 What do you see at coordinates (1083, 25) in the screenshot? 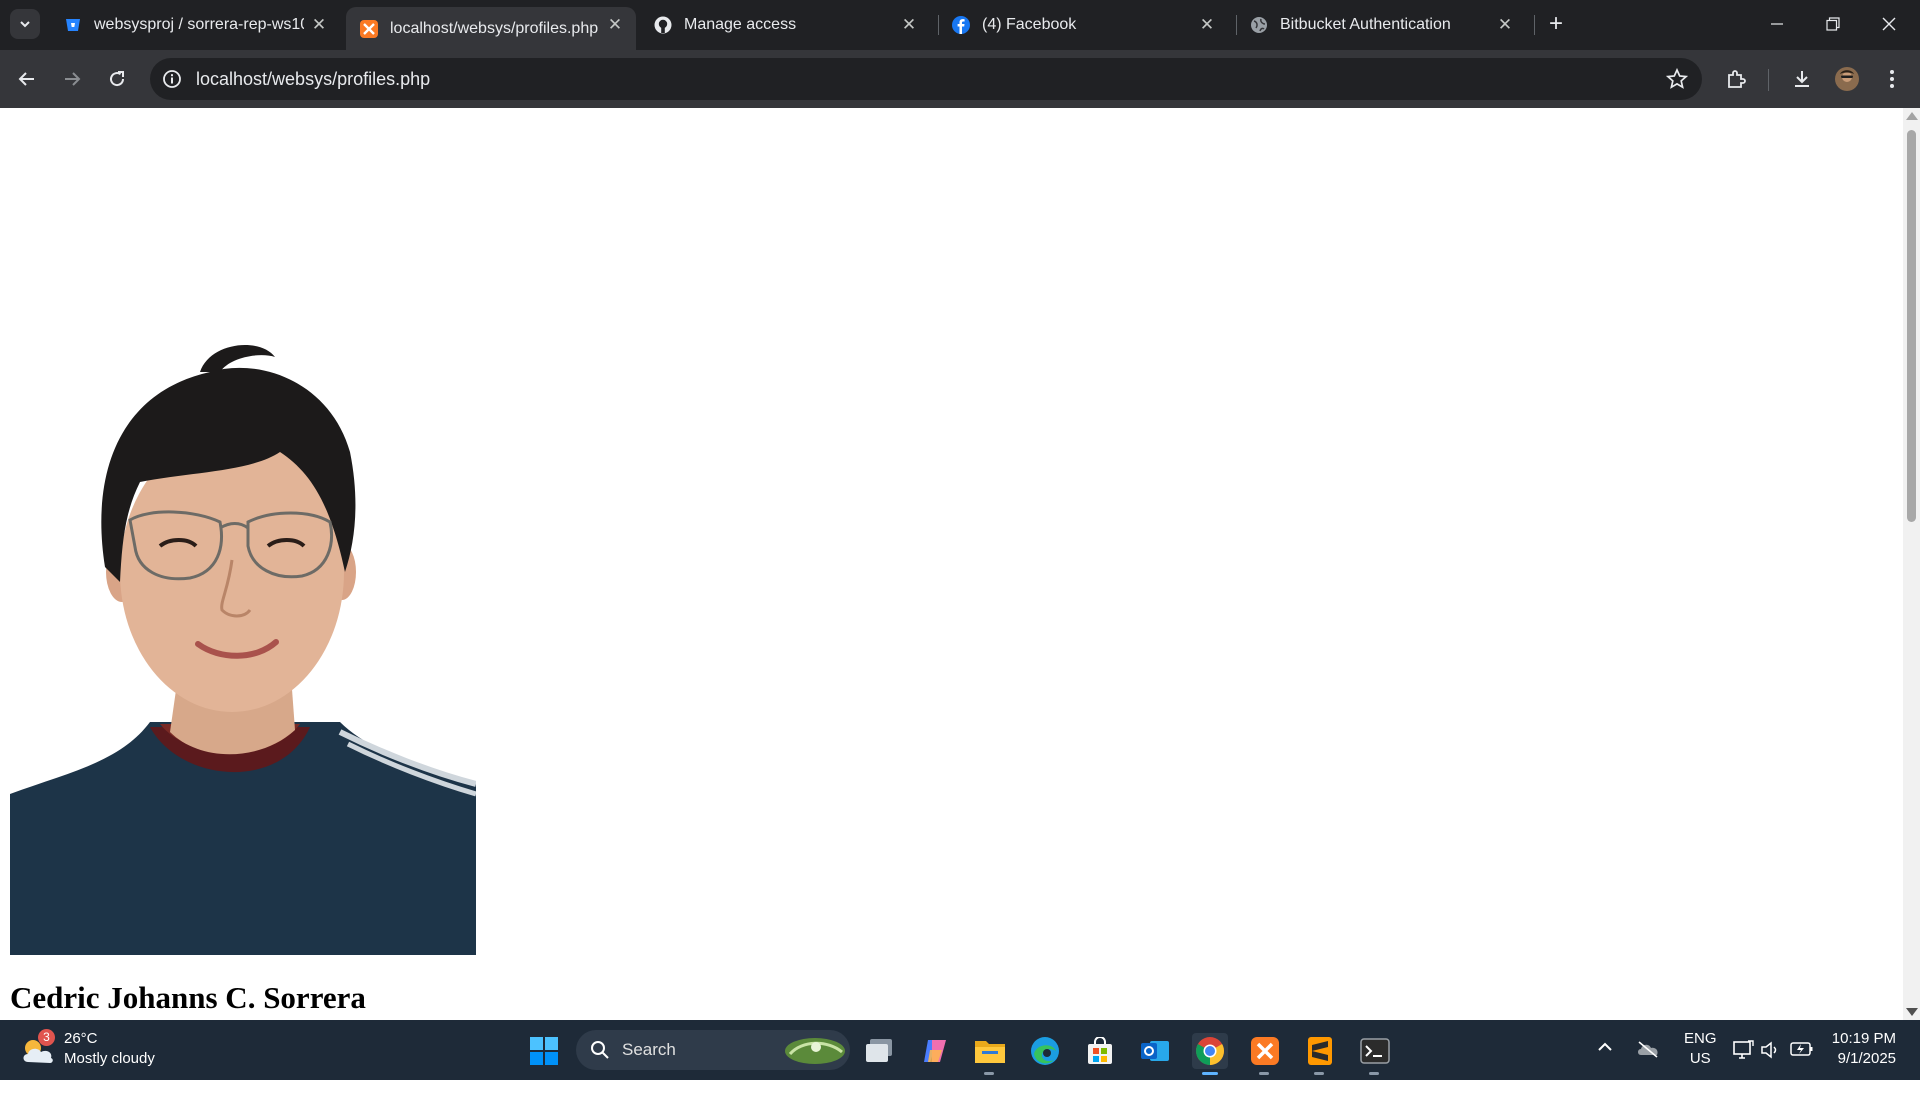
I see `tab-facebook: (4) Facebook ✕` at bounding box center [1083, 25].